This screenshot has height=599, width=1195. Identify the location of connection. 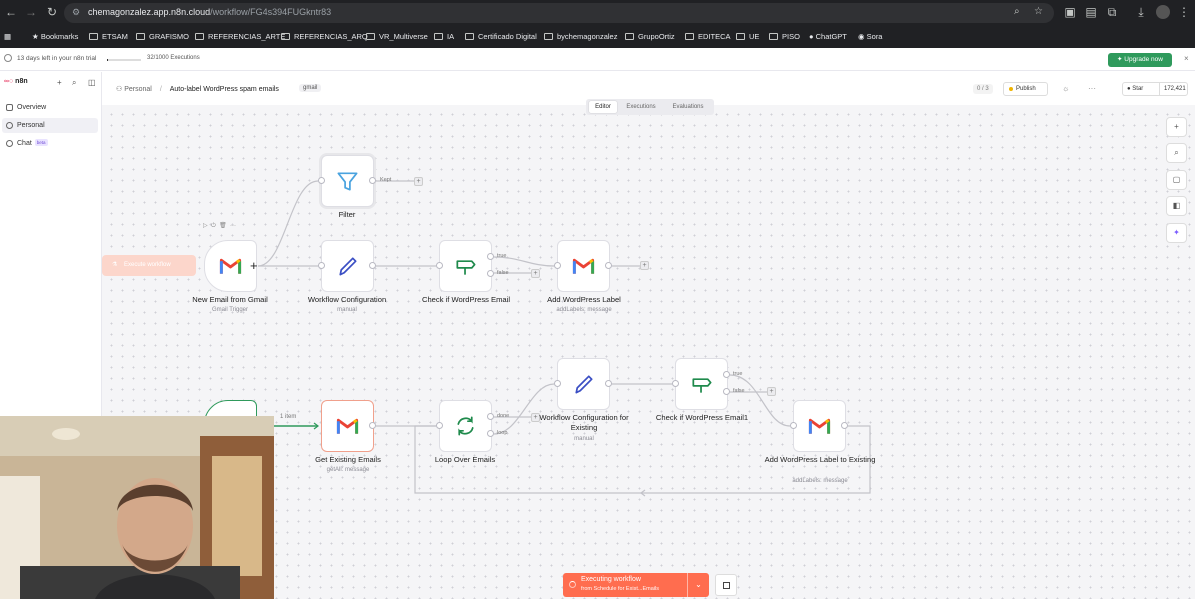
(288, 223).